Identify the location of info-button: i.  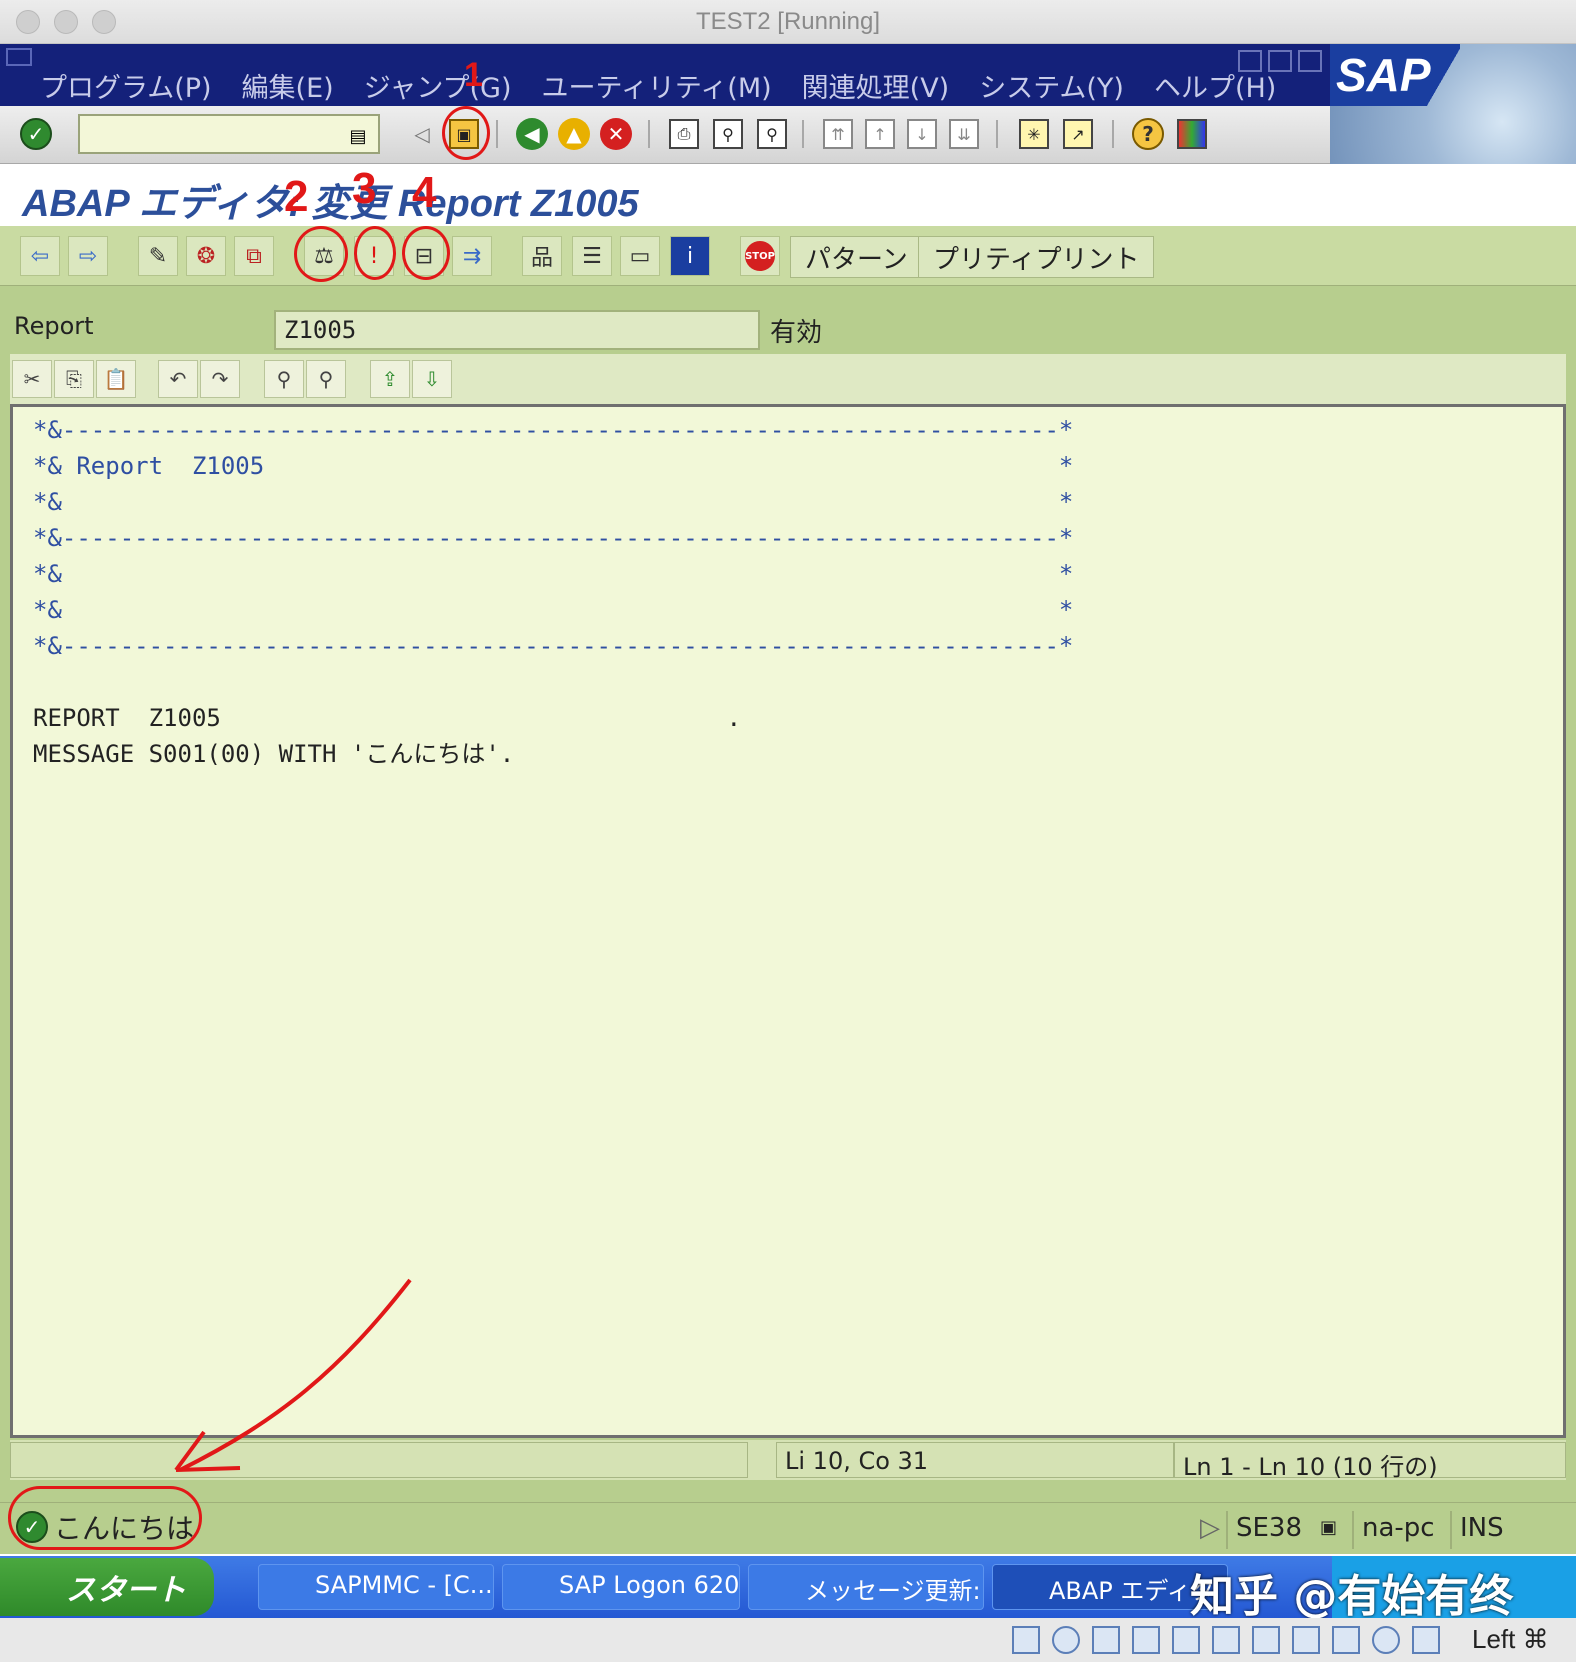
(690, 256).